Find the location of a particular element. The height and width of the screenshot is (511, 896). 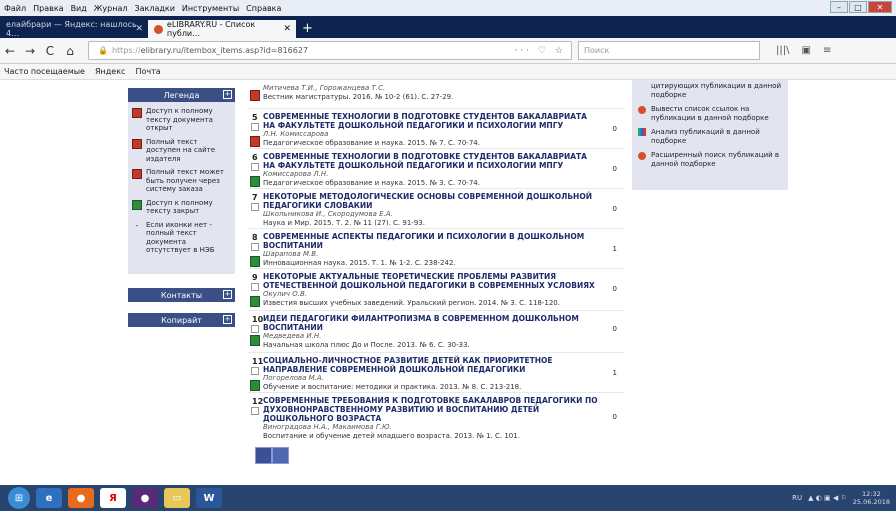

menu-bookmarks: Закладки is located at coordinates (154, 8).